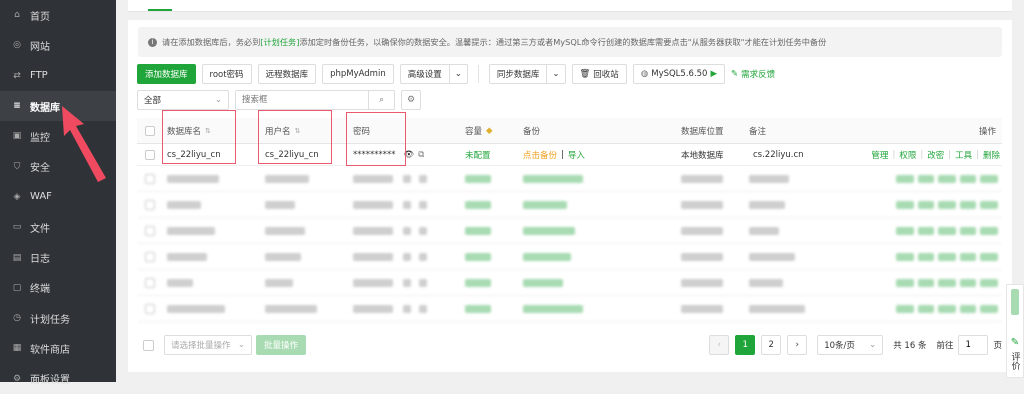 This screenshot has width=1024, height=394. I want to click on goto-page-input, so click(973, 345).